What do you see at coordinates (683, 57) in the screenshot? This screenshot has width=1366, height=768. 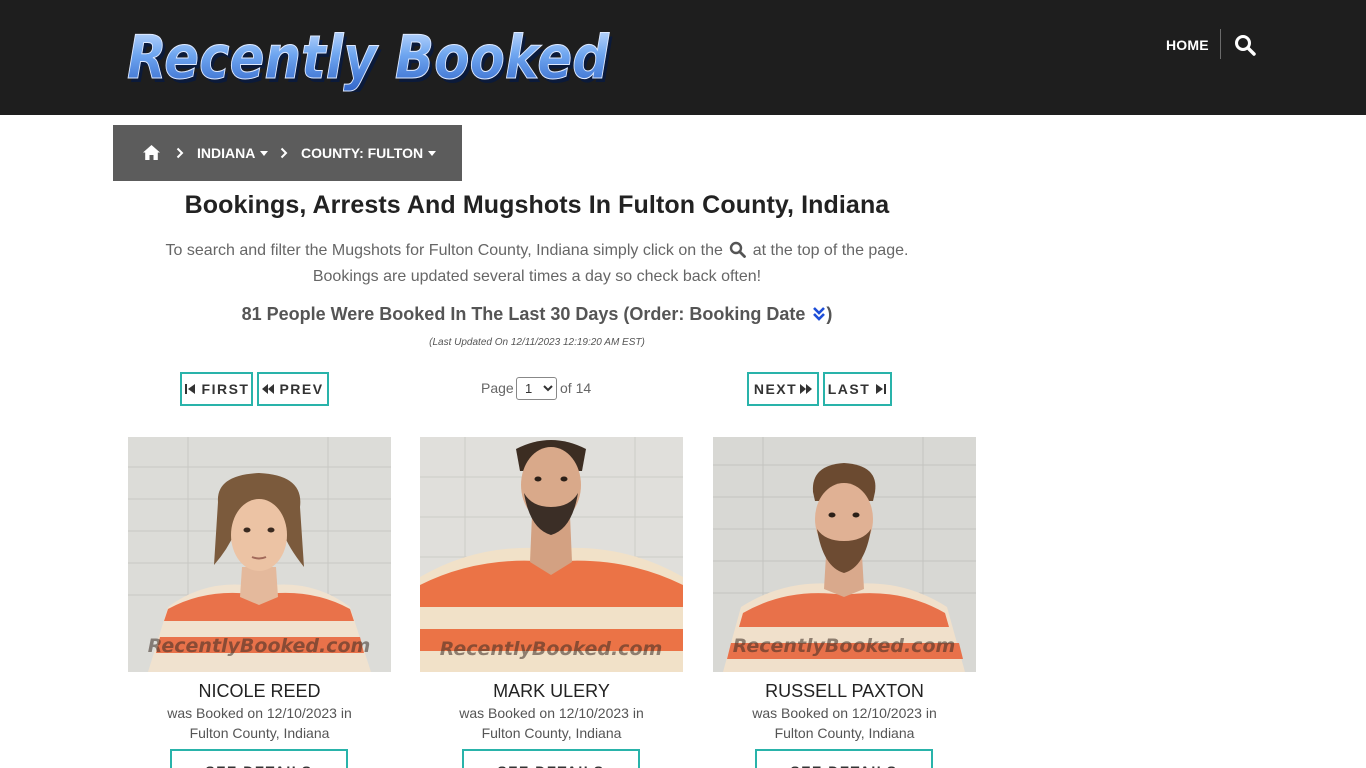 I see `site-header: Recently Booked Recently Booked HOME` at bounding box center [683, 57].